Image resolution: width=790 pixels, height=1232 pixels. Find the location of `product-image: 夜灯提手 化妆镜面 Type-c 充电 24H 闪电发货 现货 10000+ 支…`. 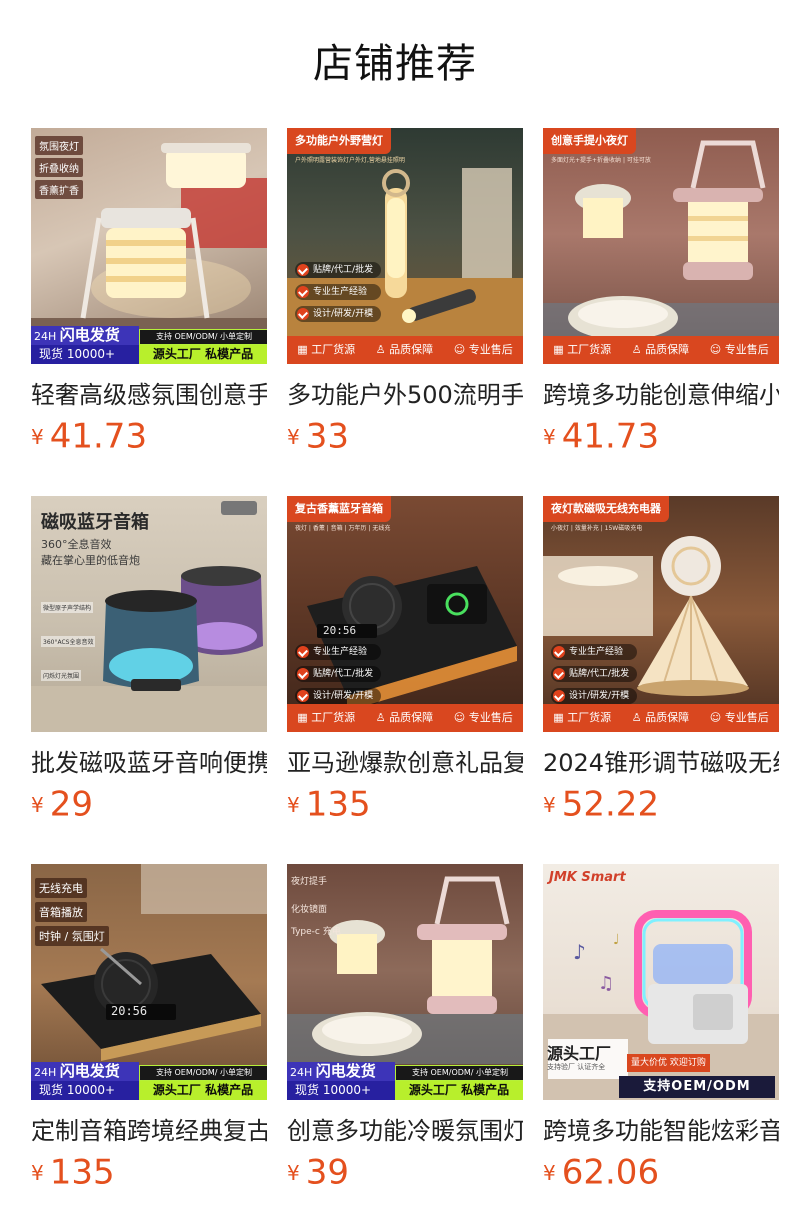

product-image: 夜灯提手 化妆镜面 Type-c 充电 24H 闪电发货 现货 10000+ 支… is located at coordinates (405, 982).